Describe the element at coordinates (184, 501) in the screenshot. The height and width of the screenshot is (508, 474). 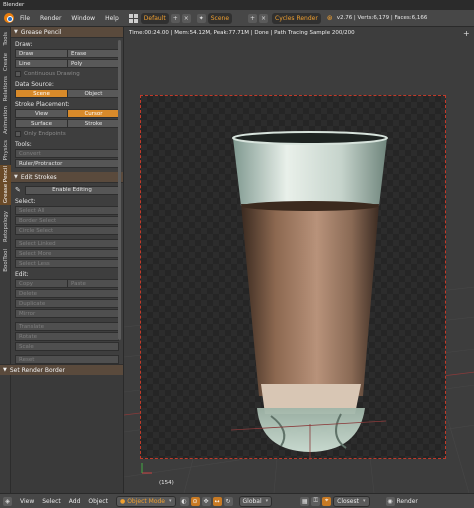
I see `viewport-shading-icon: ◐` at that location.